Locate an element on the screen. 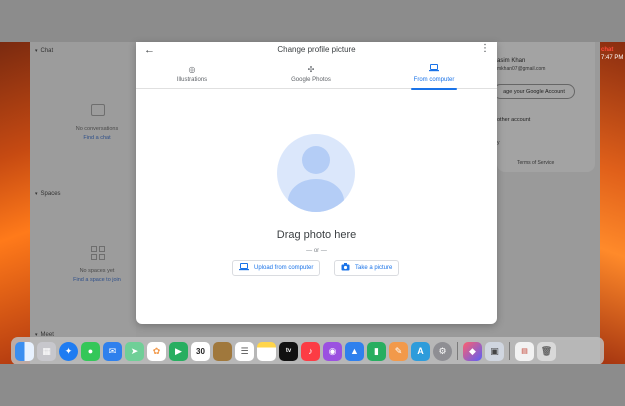 The width and height of the screenshot is (625, 406). take-picture-button: Take a picture is located at coordinates (367, 268).